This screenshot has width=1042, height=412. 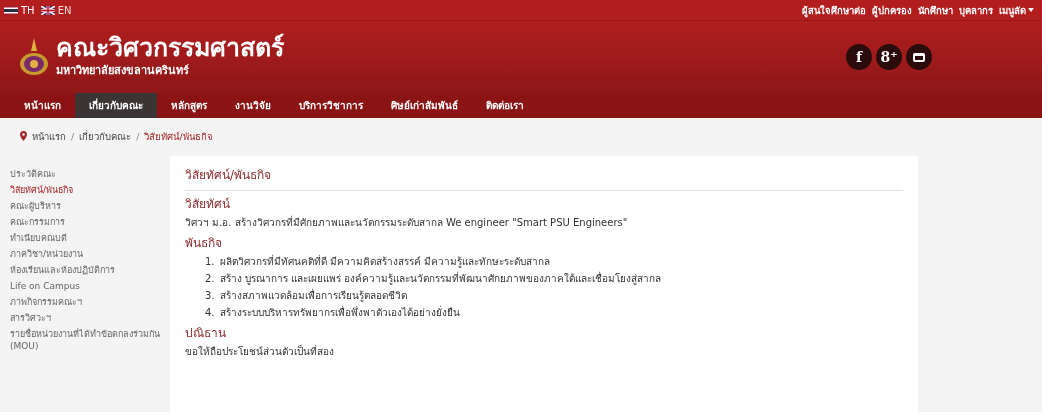 I want to click on top-link: นักศึกษา, so click(x=935, y=10).